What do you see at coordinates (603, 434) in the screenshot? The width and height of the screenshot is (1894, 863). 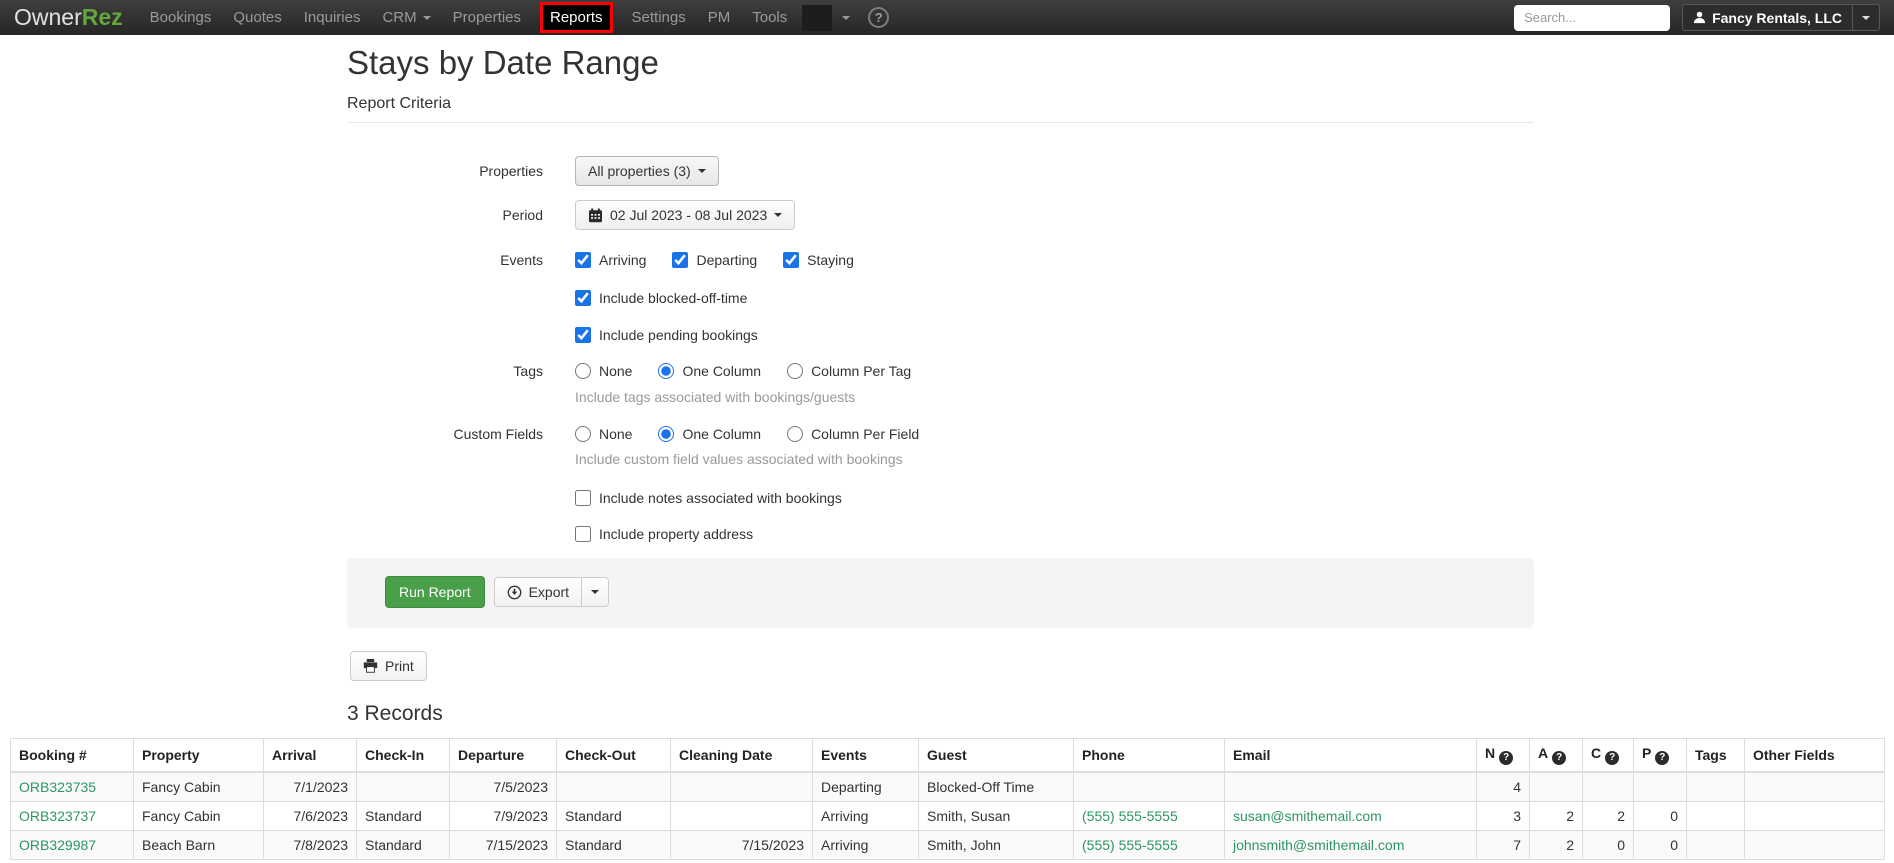 I see `radio-custom-none: None` at bounding box center [603, 434].